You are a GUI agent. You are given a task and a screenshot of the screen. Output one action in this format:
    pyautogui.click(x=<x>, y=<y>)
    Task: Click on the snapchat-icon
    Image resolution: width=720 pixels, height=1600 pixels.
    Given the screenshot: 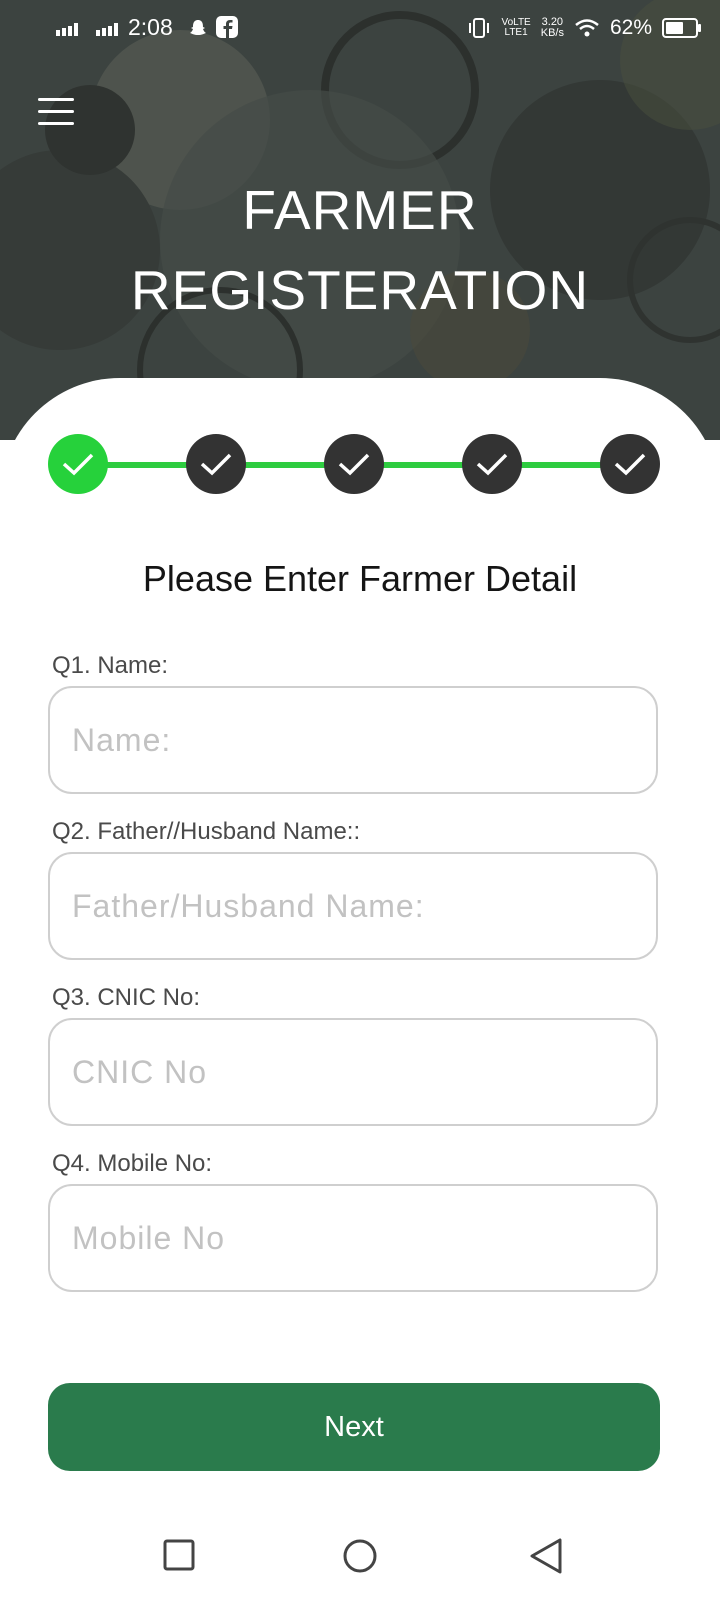 What is the action you would take?
    pyautogui.click(x=198, y=27)
    